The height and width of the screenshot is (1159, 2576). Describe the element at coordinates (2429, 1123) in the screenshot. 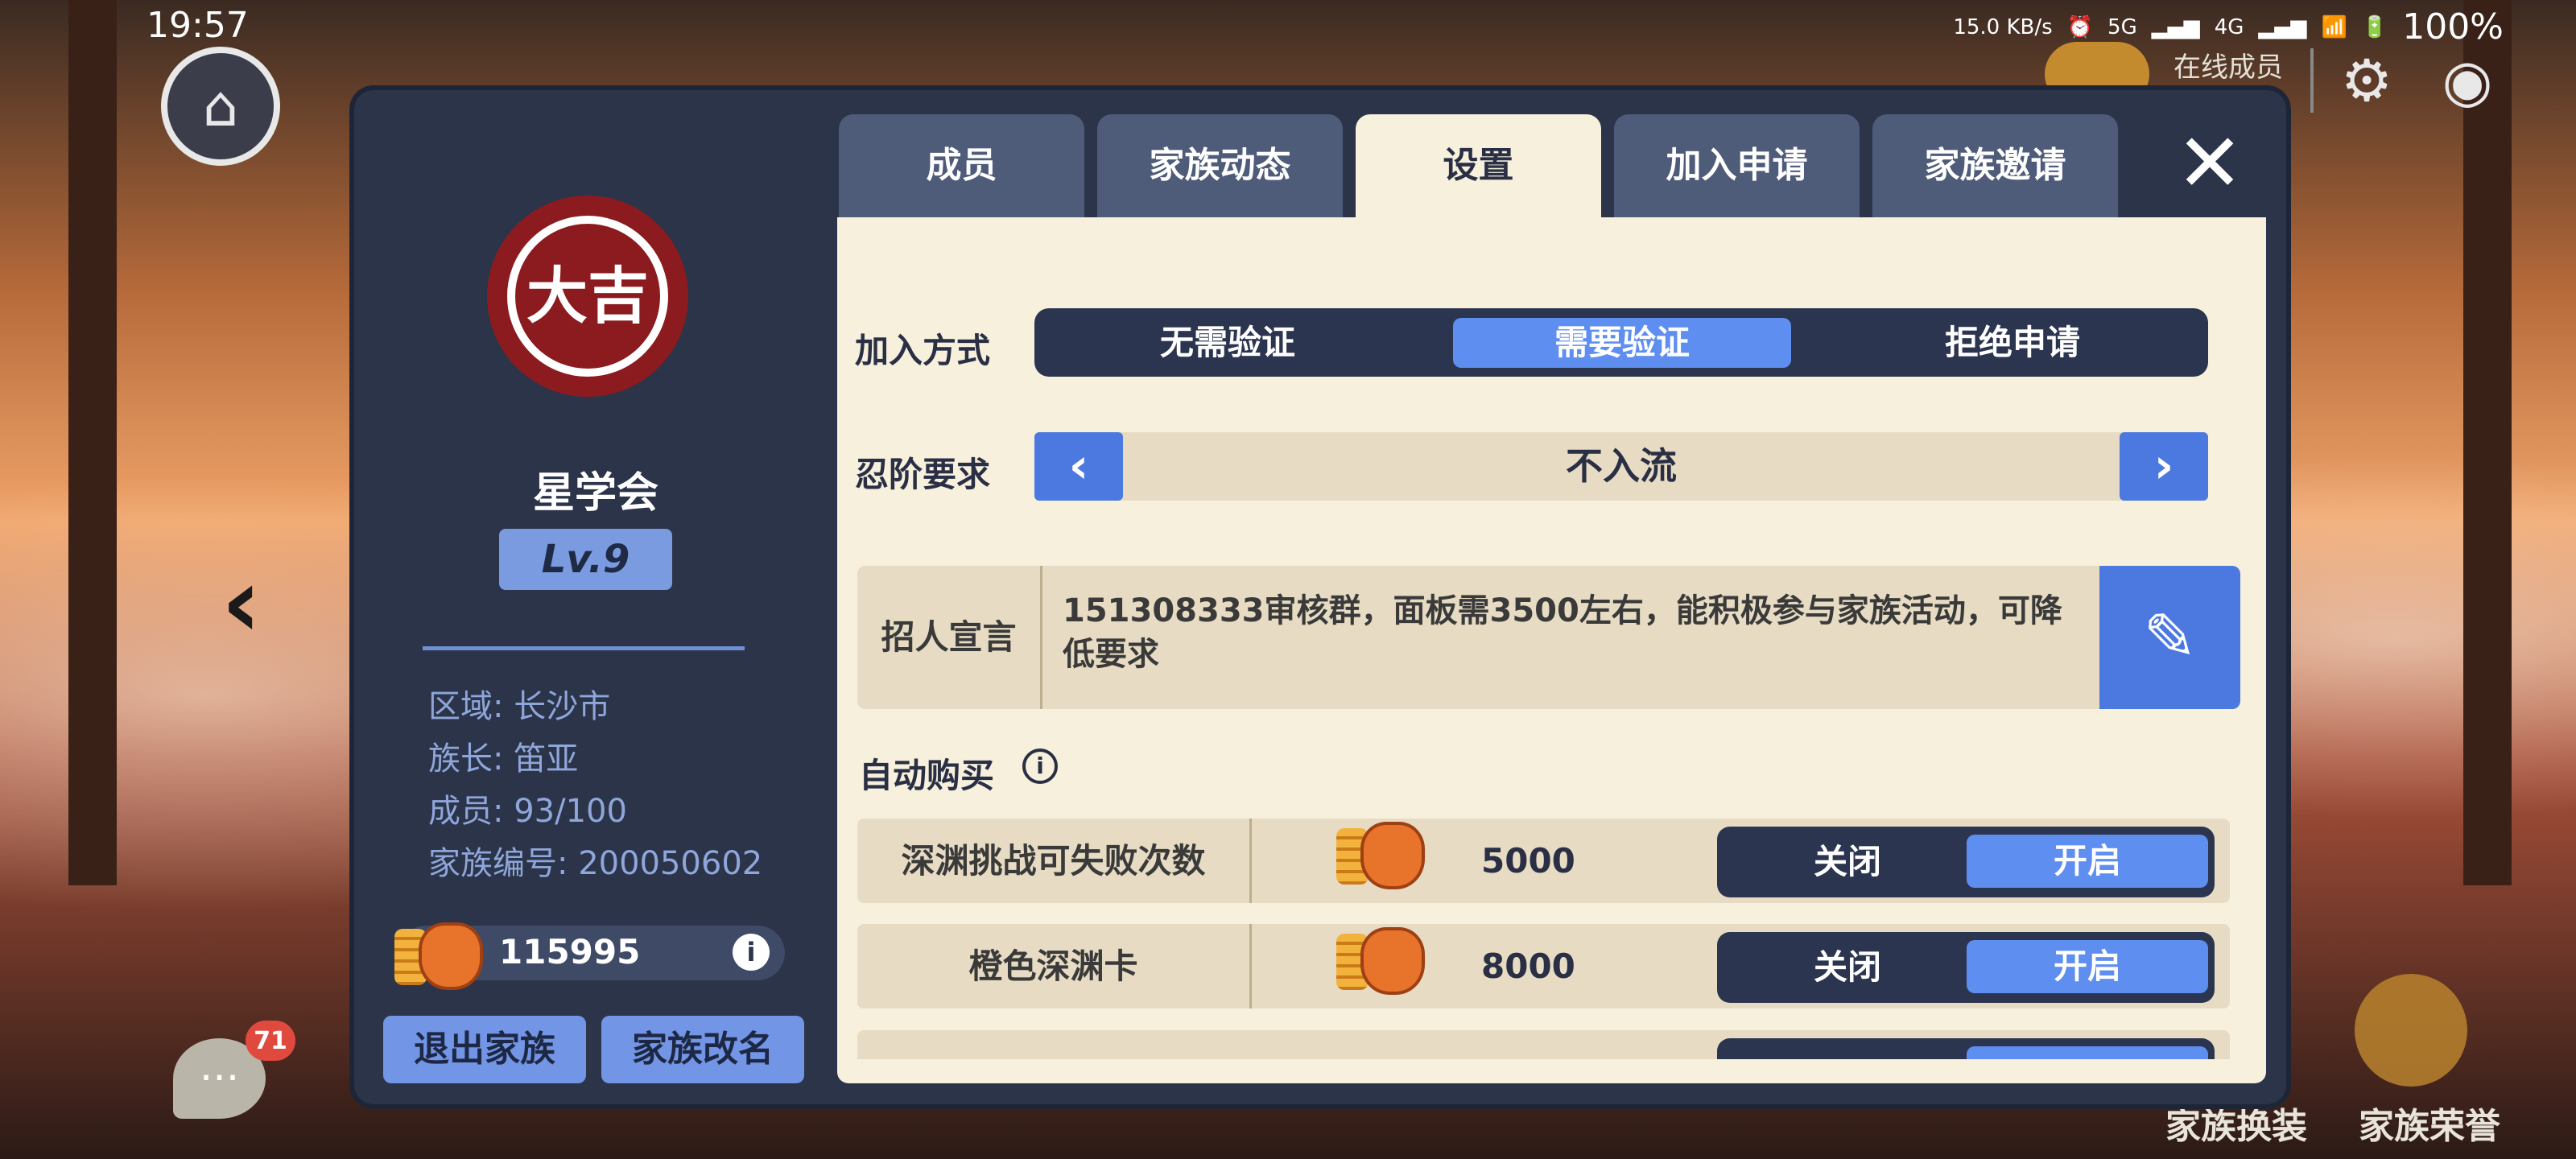

I see `family-honor-button: 家族荣誉` at that location.